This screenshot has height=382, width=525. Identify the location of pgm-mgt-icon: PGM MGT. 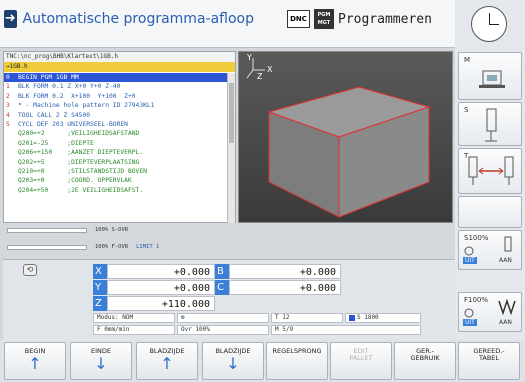
(324, 19).